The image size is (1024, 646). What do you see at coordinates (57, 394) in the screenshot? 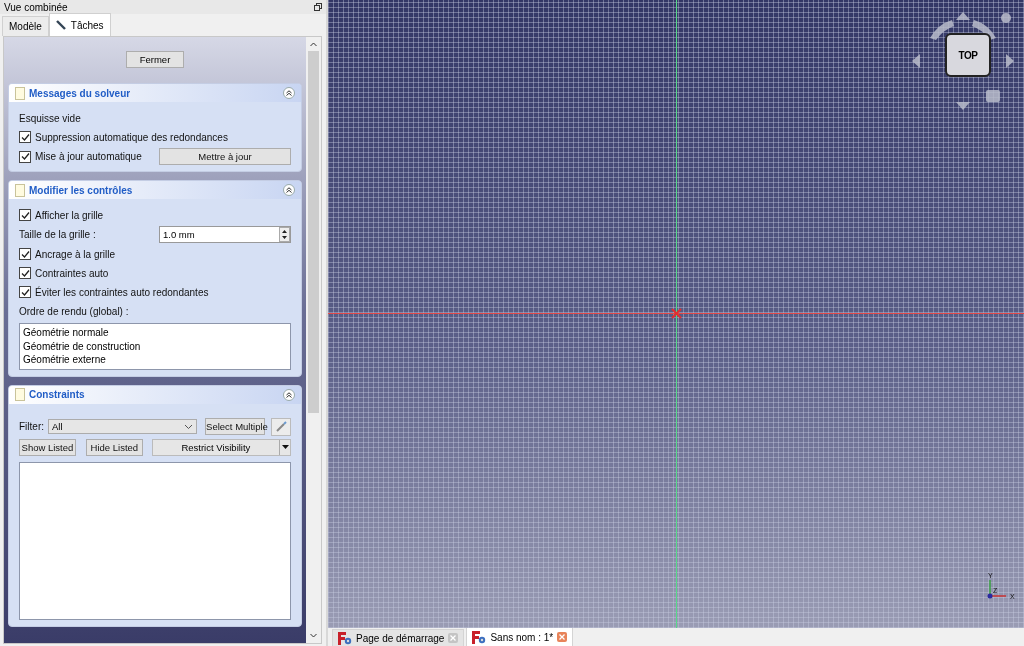
I see `section-title: Constraints` at bounding box center [57, 394].